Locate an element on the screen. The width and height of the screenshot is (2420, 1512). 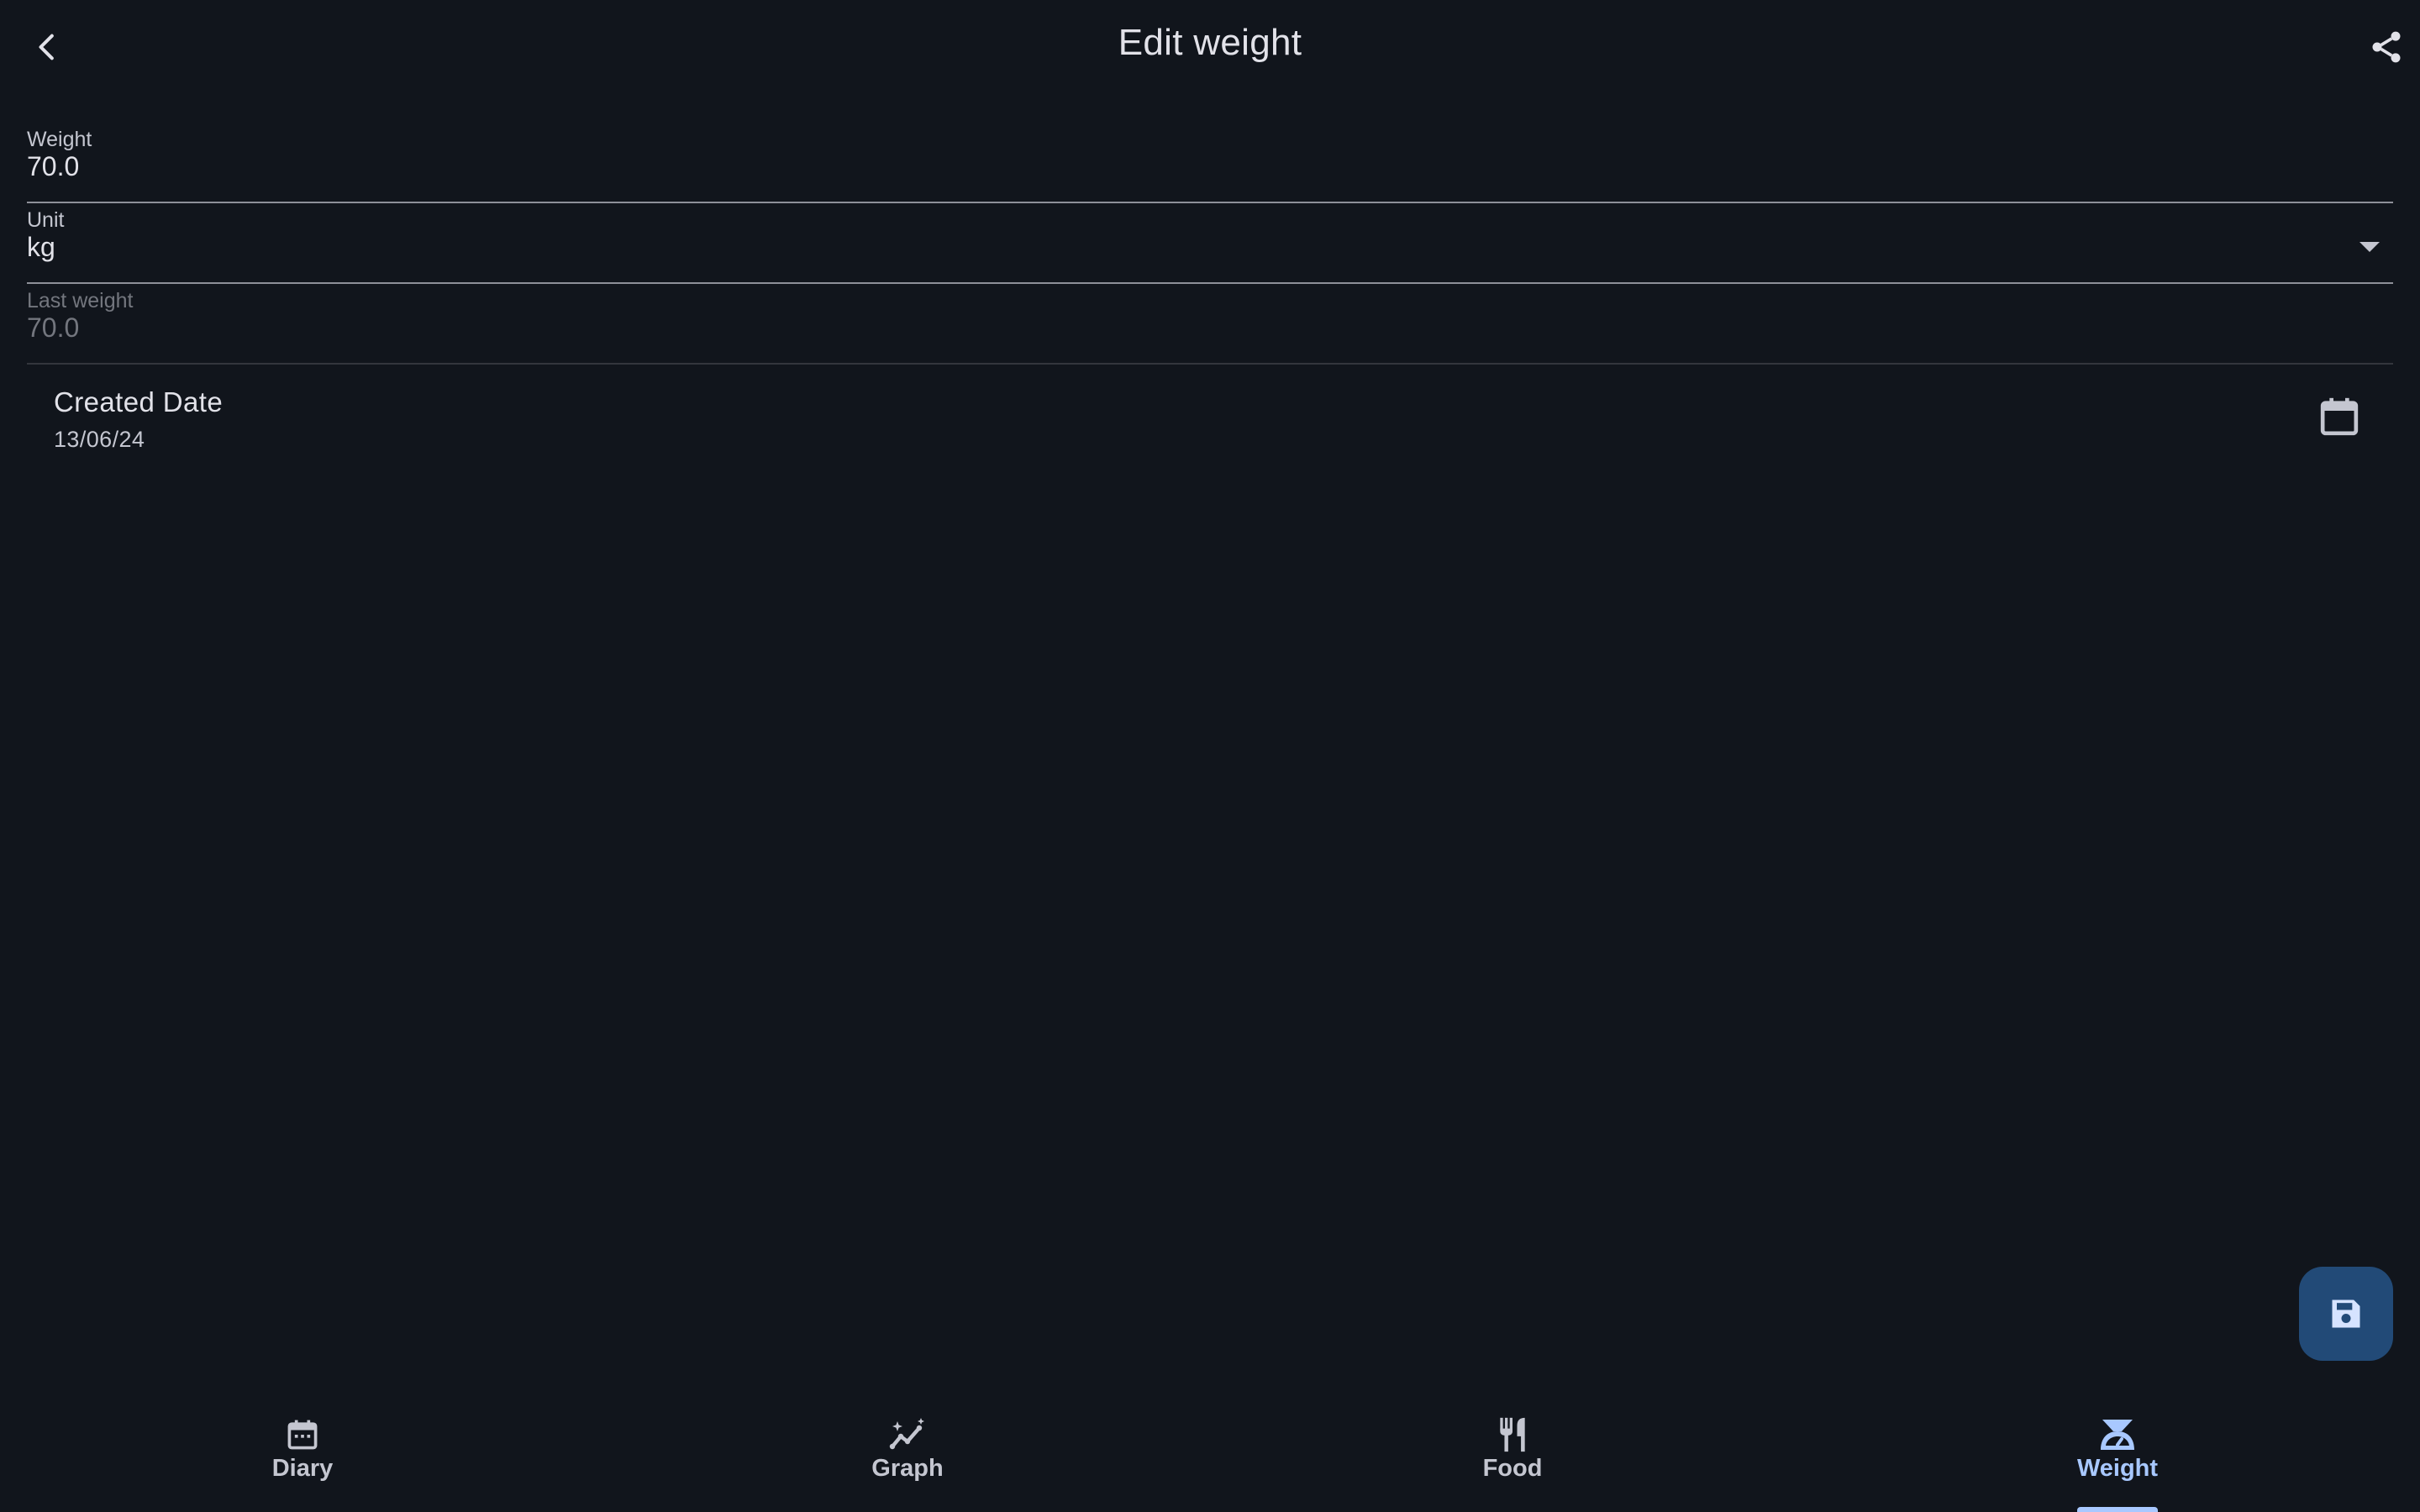
unit-value: kg is located at coordinates (41, 247).